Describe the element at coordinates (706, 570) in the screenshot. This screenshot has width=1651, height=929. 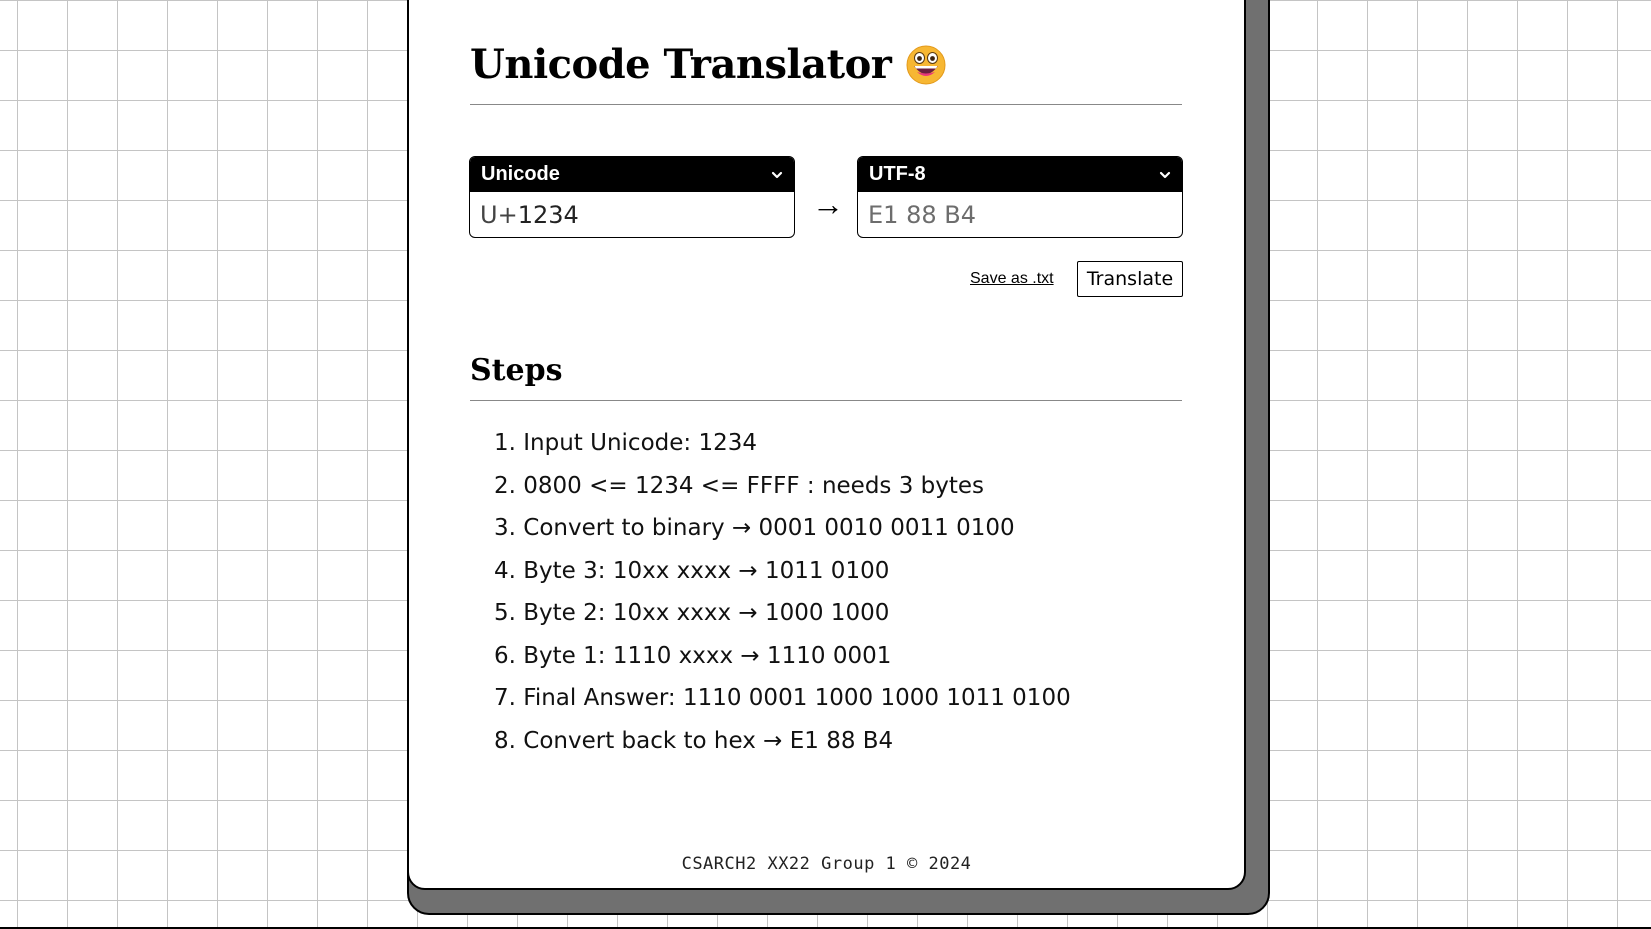
I see `step-text: Byte 3: 10xx xxxx → 1011 0100` at that location.